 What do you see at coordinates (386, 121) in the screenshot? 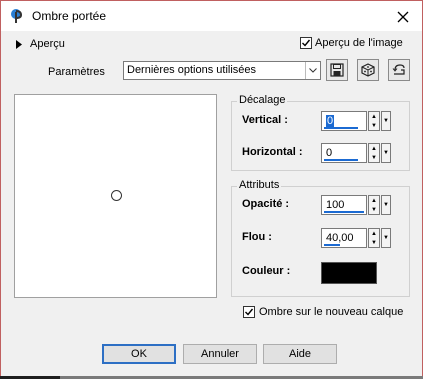
I see `vertical-dropdown-icon: ▼` at bounding box center [386, 121].